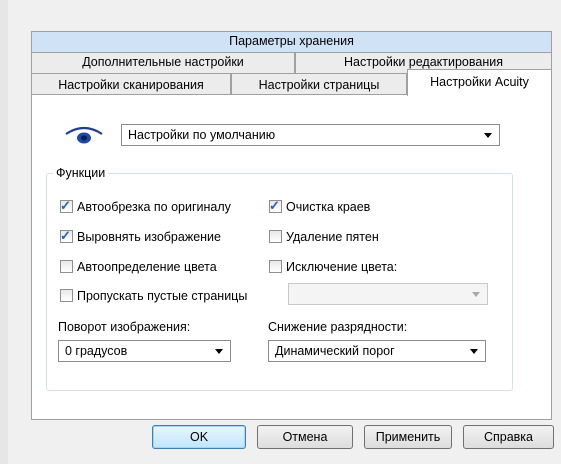  Describe the element at coordinates (310, 135) in the screenshot. I see `profile-select: Настройки по умолчанию` at that location.